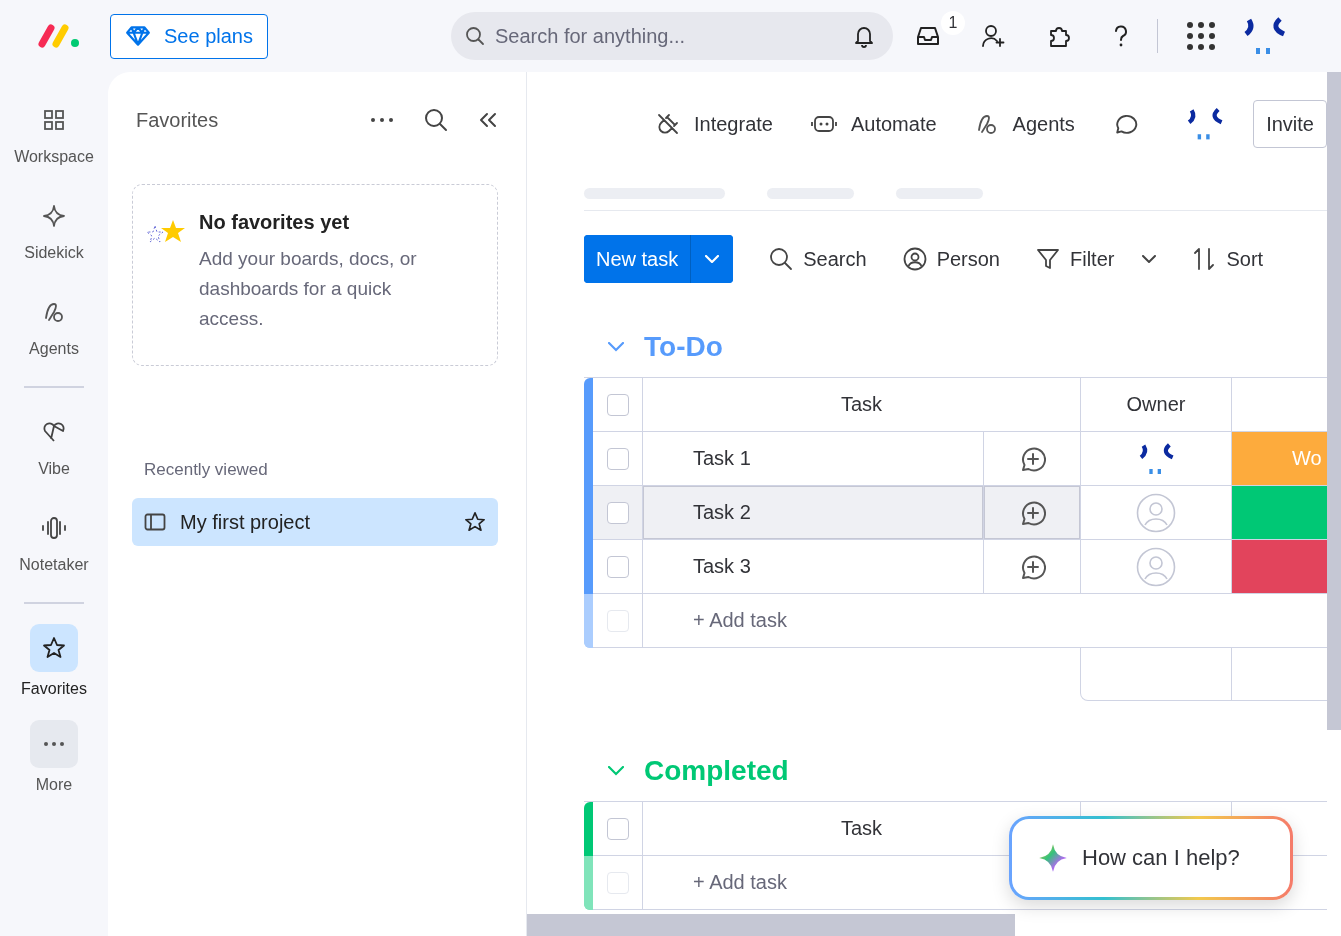 The height and width of the screenshot is (936, 1341). I want to click on rail-item: Sidekick, so click(54, 240).